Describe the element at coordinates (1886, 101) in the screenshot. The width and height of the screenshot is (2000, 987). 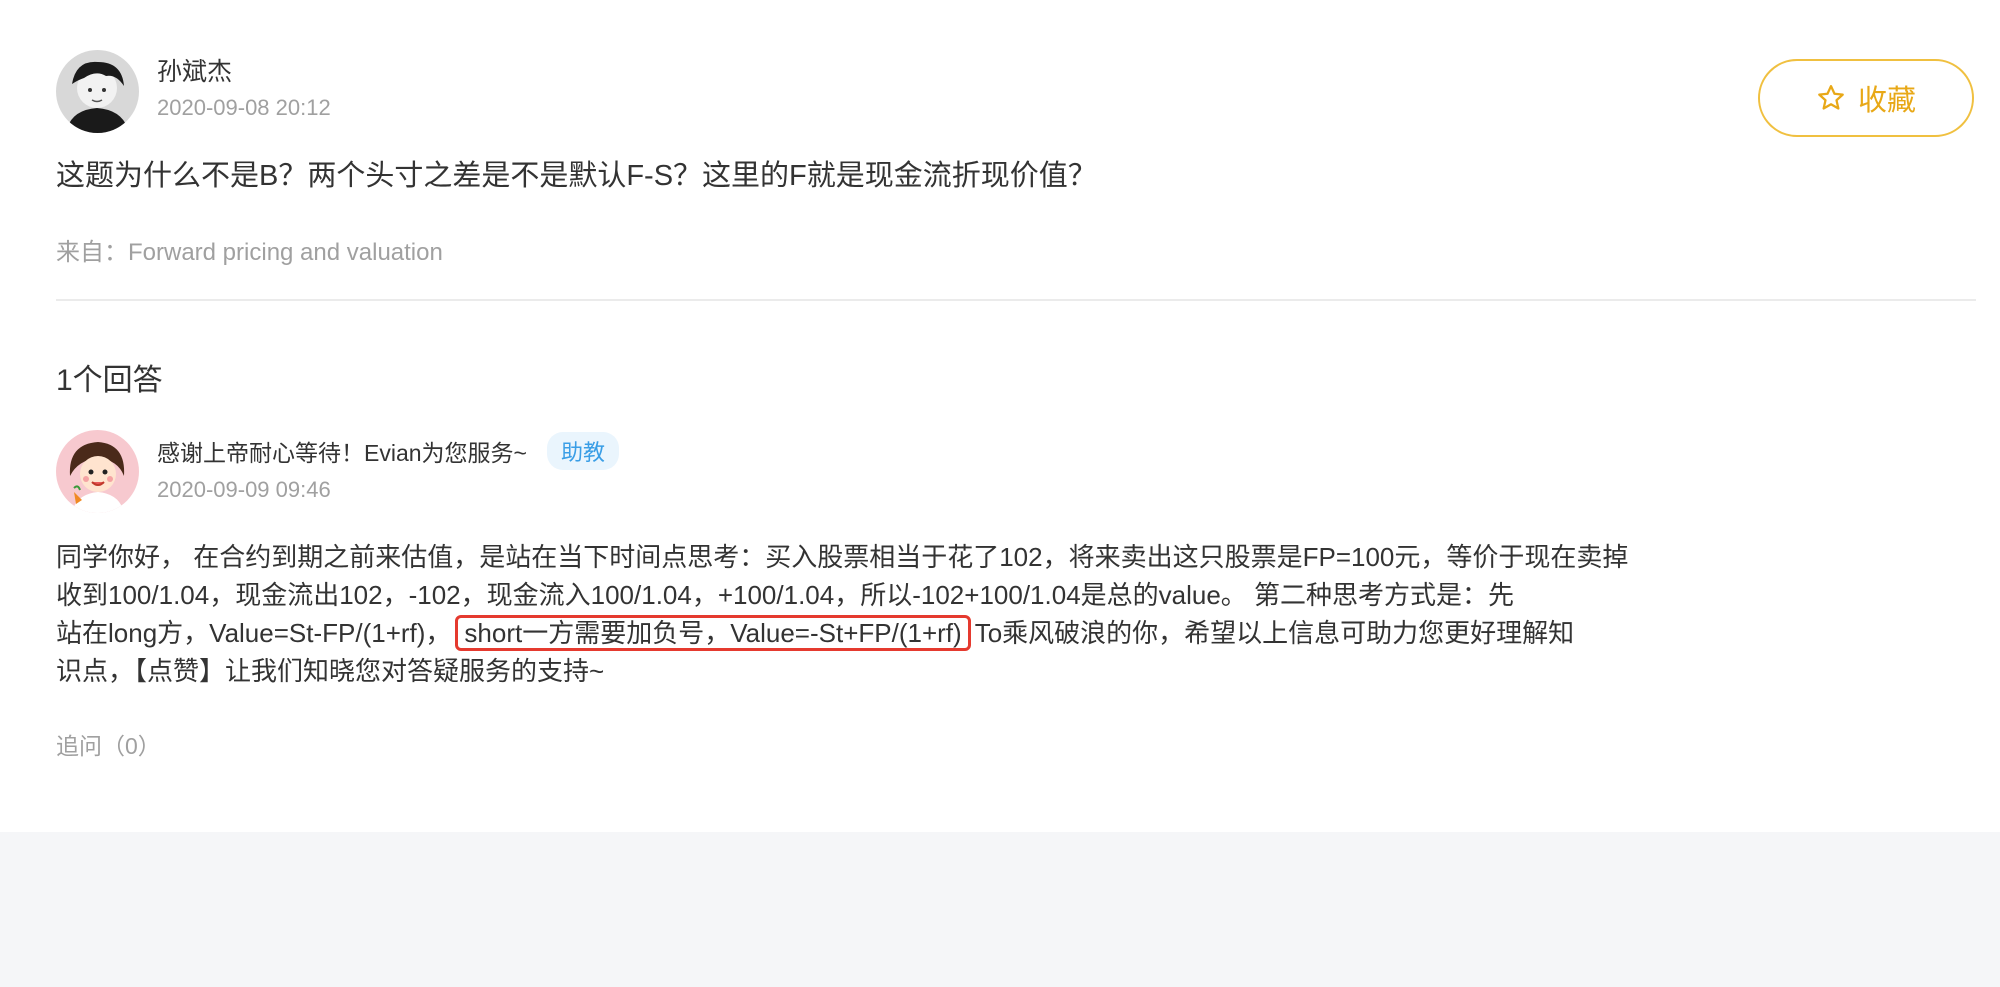
I see `favorite-label: 收藏` at that location.